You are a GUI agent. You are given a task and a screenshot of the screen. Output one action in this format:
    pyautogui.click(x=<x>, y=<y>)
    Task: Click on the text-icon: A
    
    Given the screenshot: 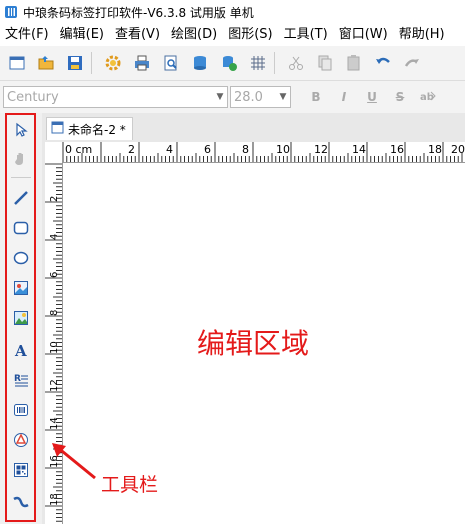 What is the action you would take?
    pyautogui.click(x=21, y=350)
    